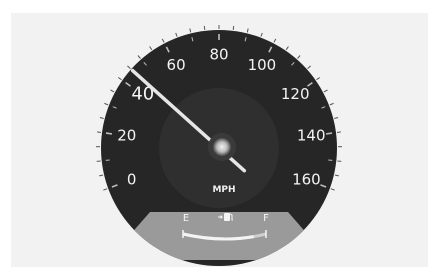  Describe the element at coordinates (218, 55) in the screenshot. I see `speed-label-80: 80` at that location.